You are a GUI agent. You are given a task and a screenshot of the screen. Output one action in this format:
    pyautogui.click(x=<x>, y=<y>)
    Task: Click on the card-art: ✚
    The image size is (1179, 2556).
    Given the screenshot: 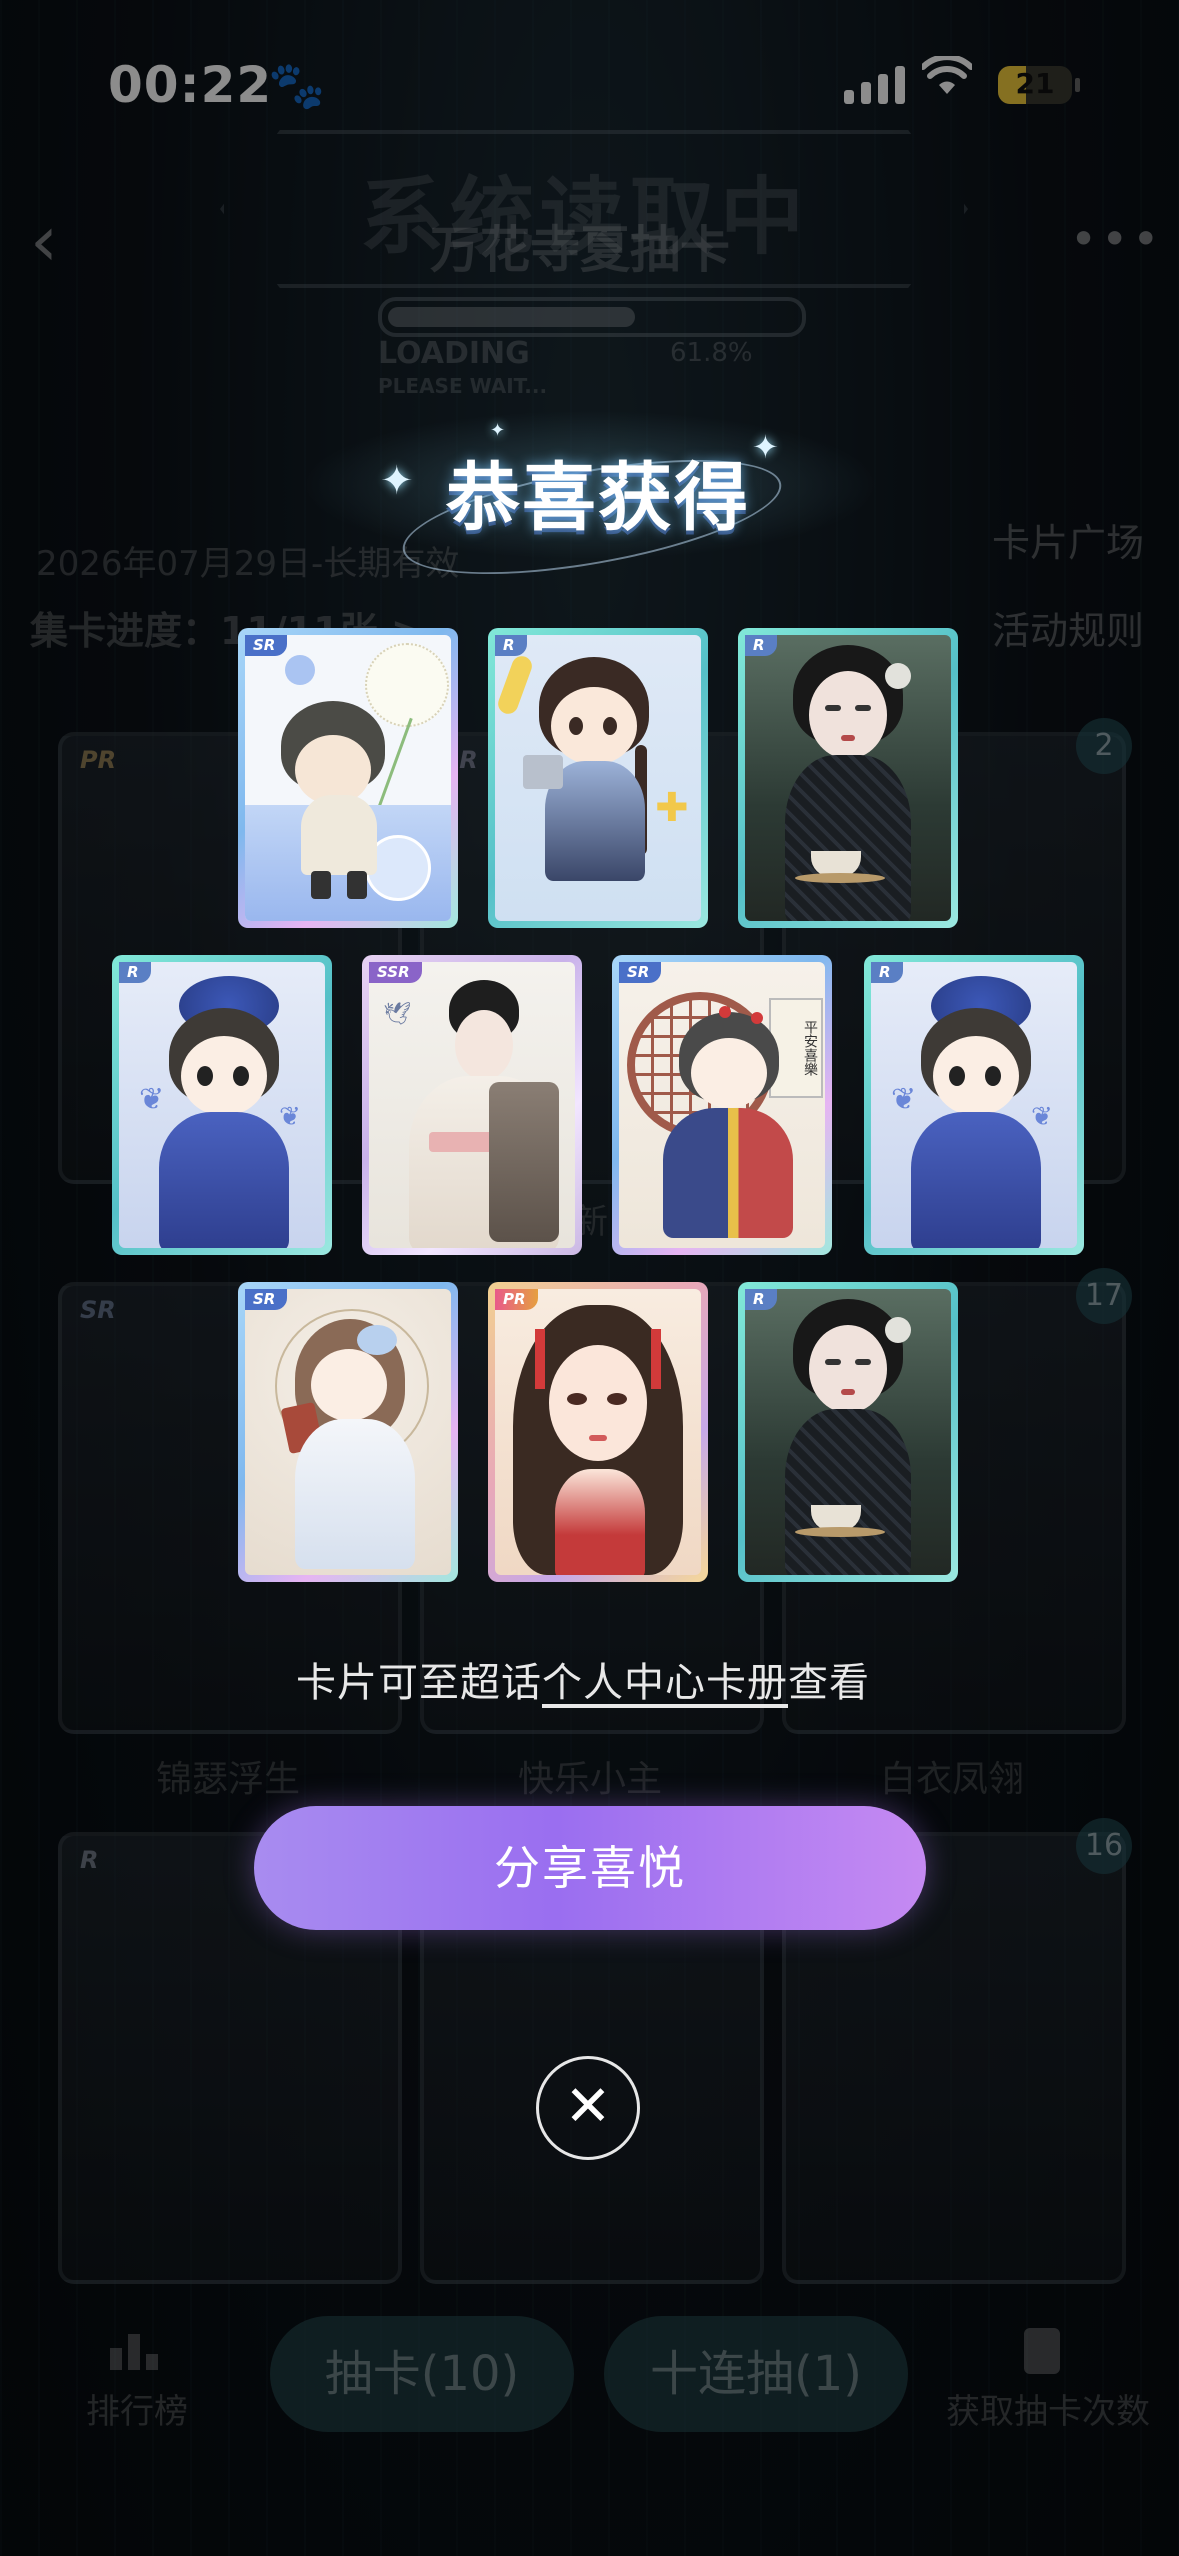 What is the action you would take?
    pyautogui.click(x=598, y=778)
    